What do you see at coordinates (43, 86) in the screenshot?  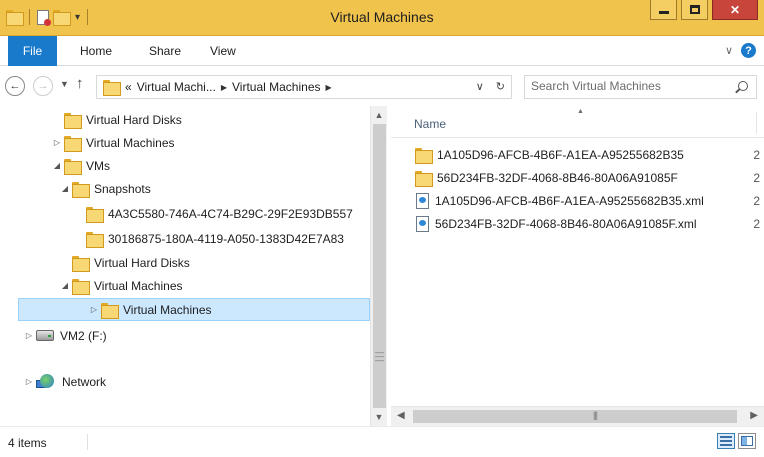 I see `forward-button: →` at bounding box center [43, 86].